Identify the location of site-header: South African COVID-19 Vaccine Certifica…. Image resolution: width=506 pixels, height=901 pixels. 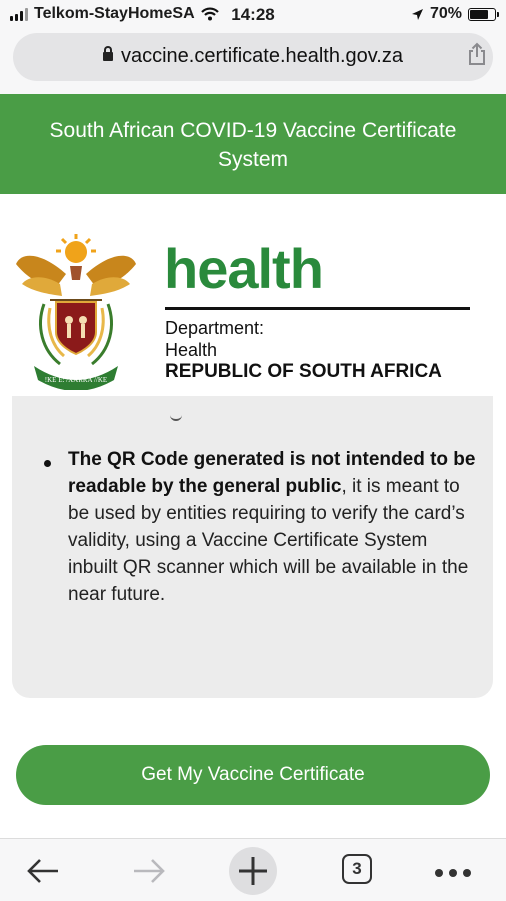
(253, 144).